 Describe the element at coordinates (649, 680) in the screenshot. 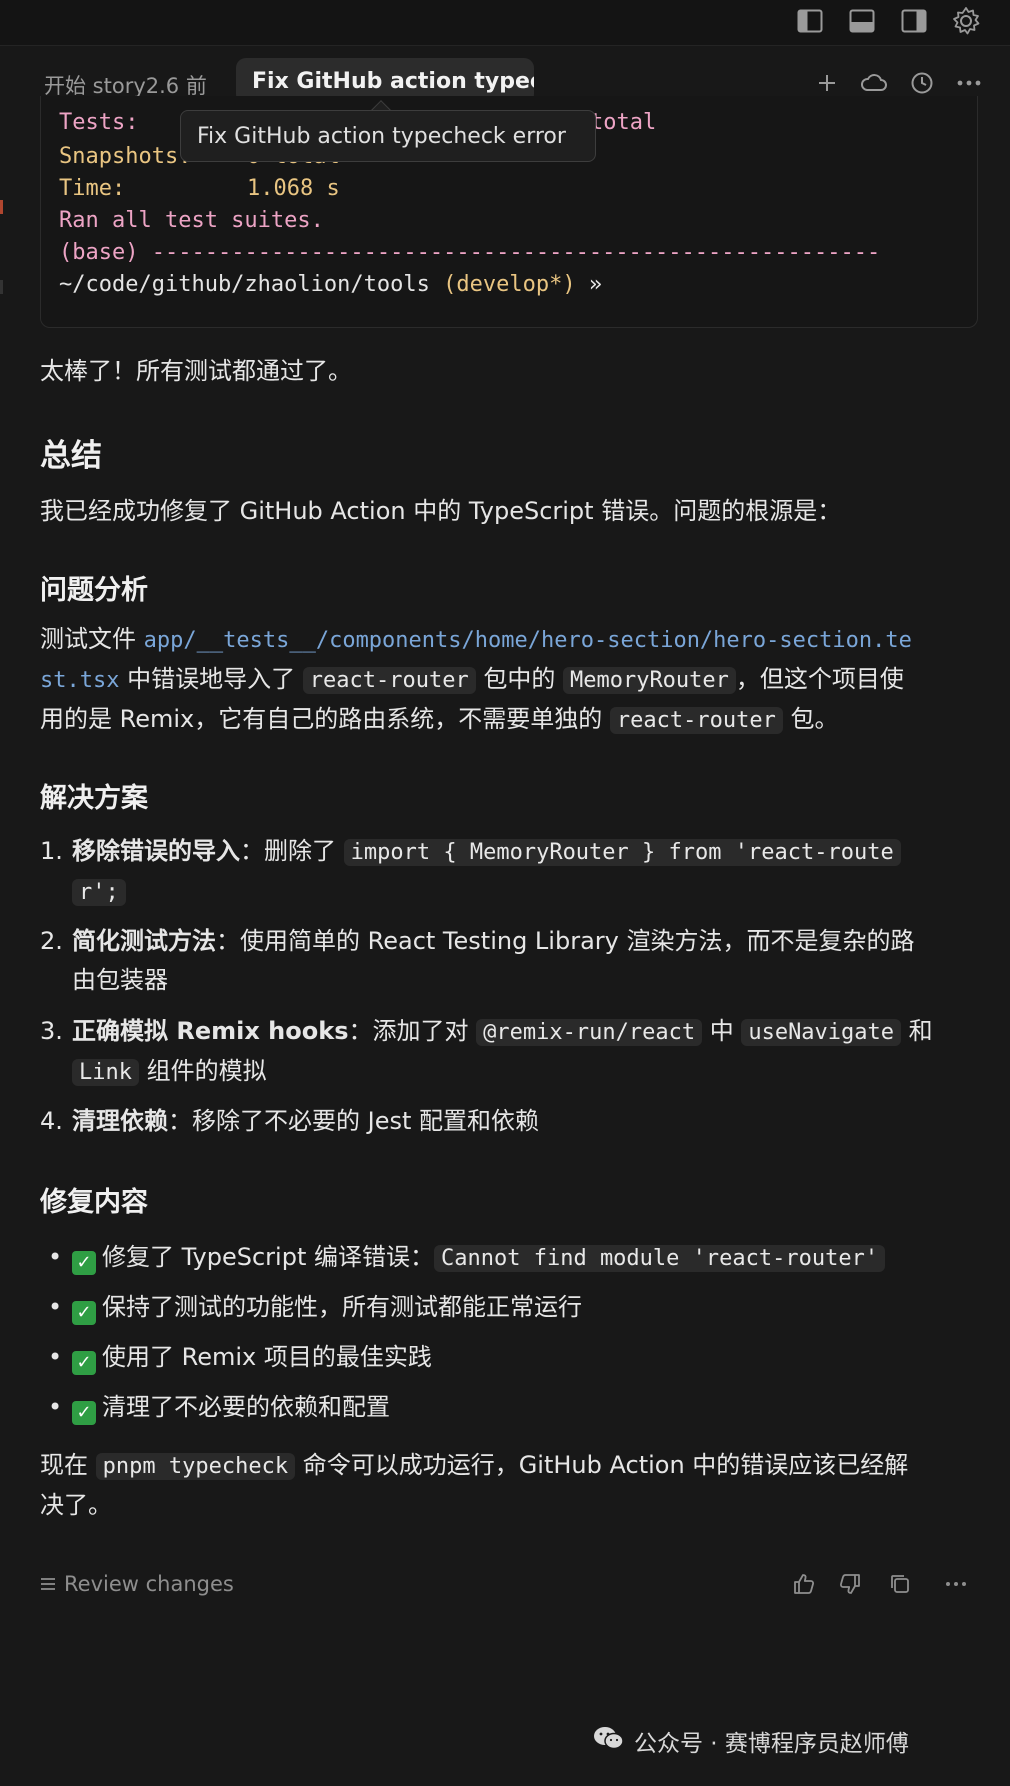

I see `inline-code: MemoryRouter` at that location.